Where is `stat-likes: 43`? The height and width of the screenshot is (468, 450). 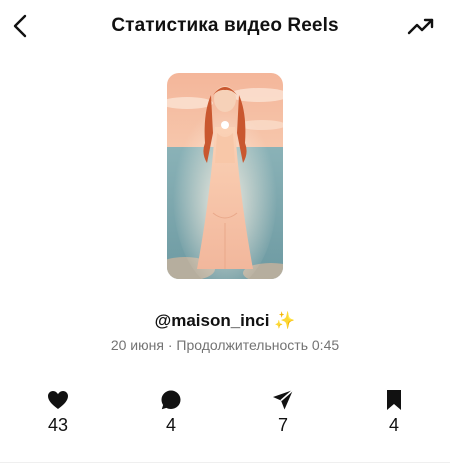 stat-likes: 43 is located at coordinates (58, 412).